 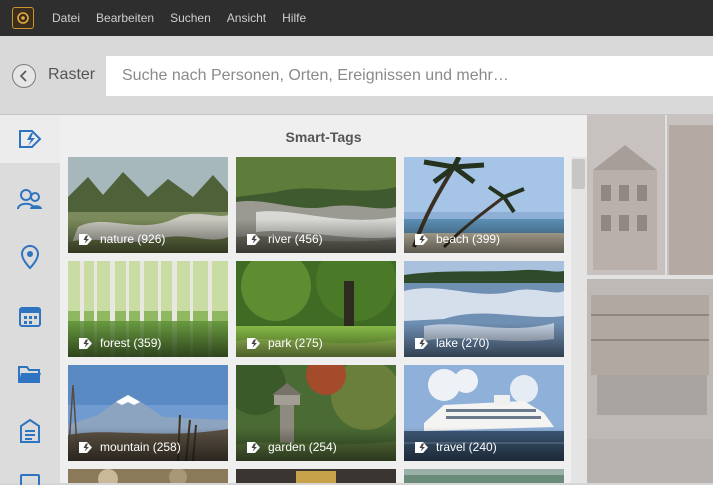 I want to click on panel-scrollbar, so click(x=579, y=320).